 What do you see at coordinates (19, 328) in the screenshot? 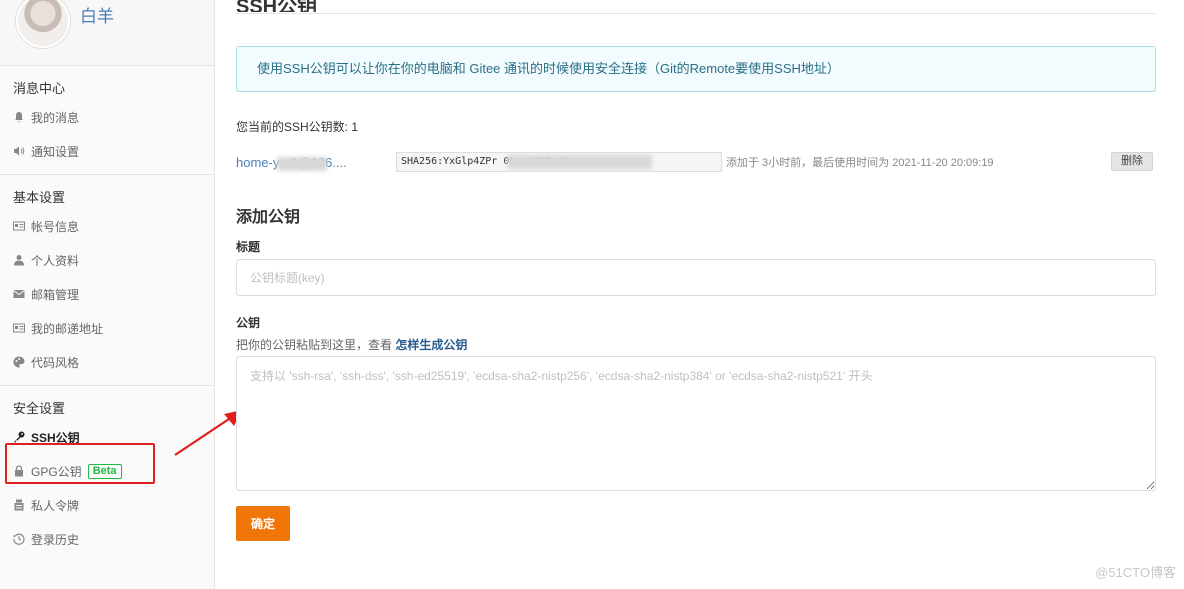
I see `address-card-icon` at bounding box center [19, 328].